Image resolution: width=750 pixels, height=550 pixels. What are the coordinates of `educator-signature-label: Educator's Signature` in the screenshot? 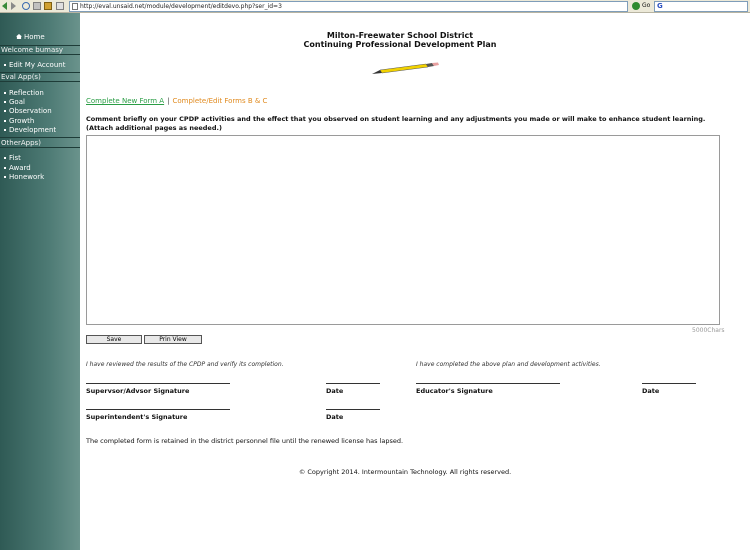 It's located at (454, 391).